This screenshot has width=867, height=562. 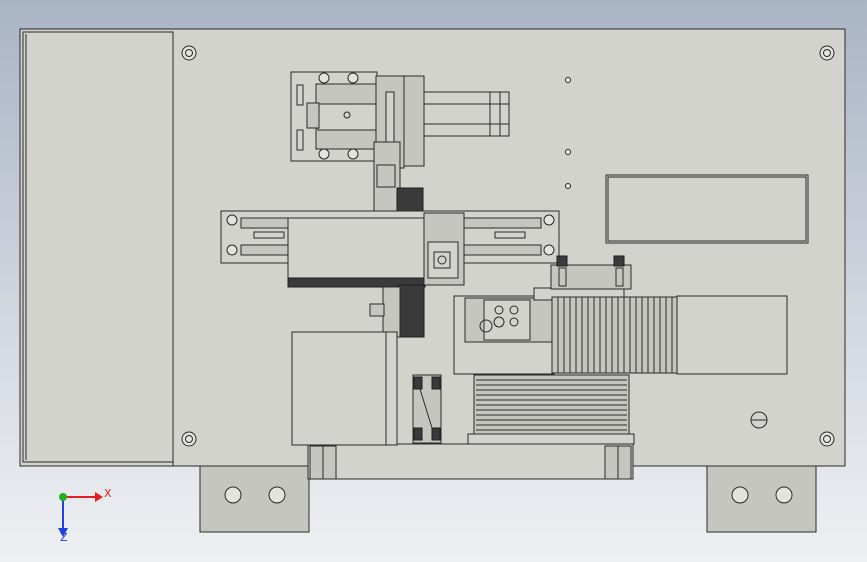 I want to click on lower-housing, so click(x=344, y=388).